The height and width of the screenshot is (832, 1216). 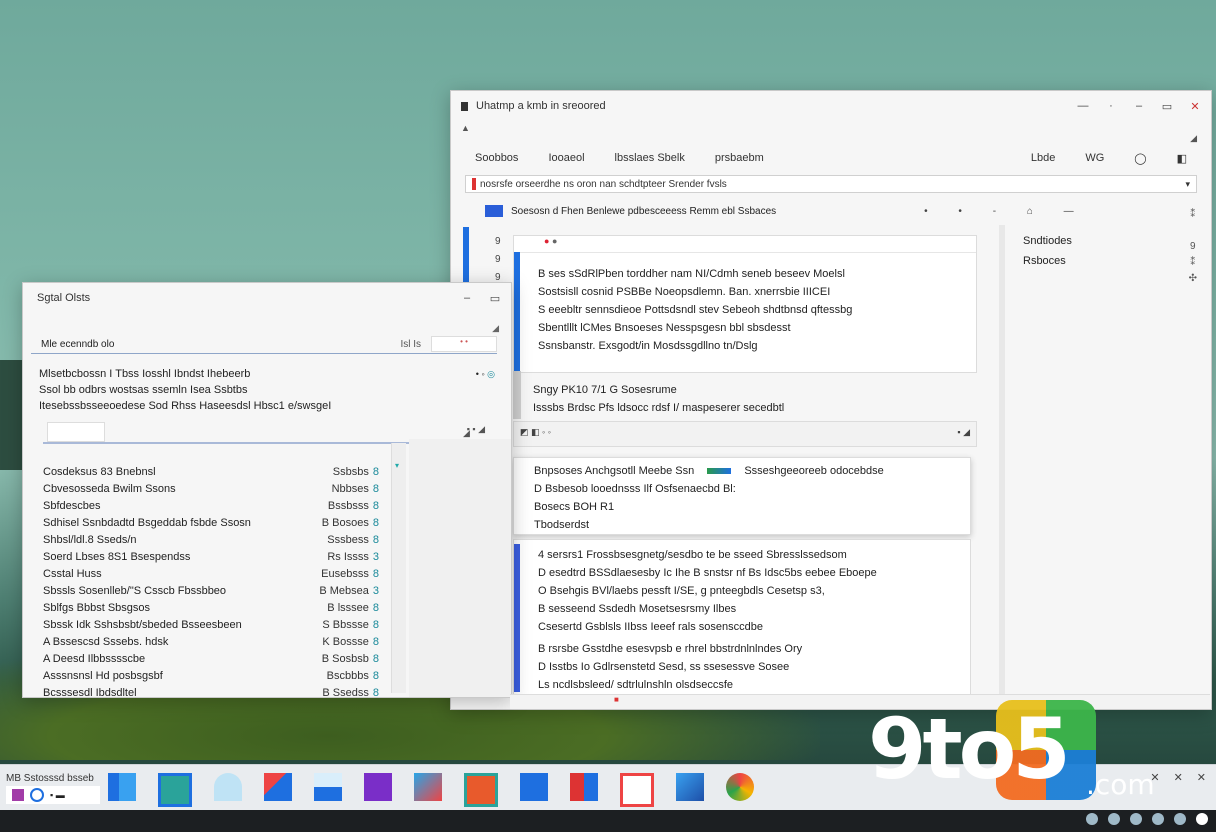 I want to click on back-window-titlebar: Uhatmp a kmb in sreoored — · – ▭ ✕, so click(x=831, y=106).